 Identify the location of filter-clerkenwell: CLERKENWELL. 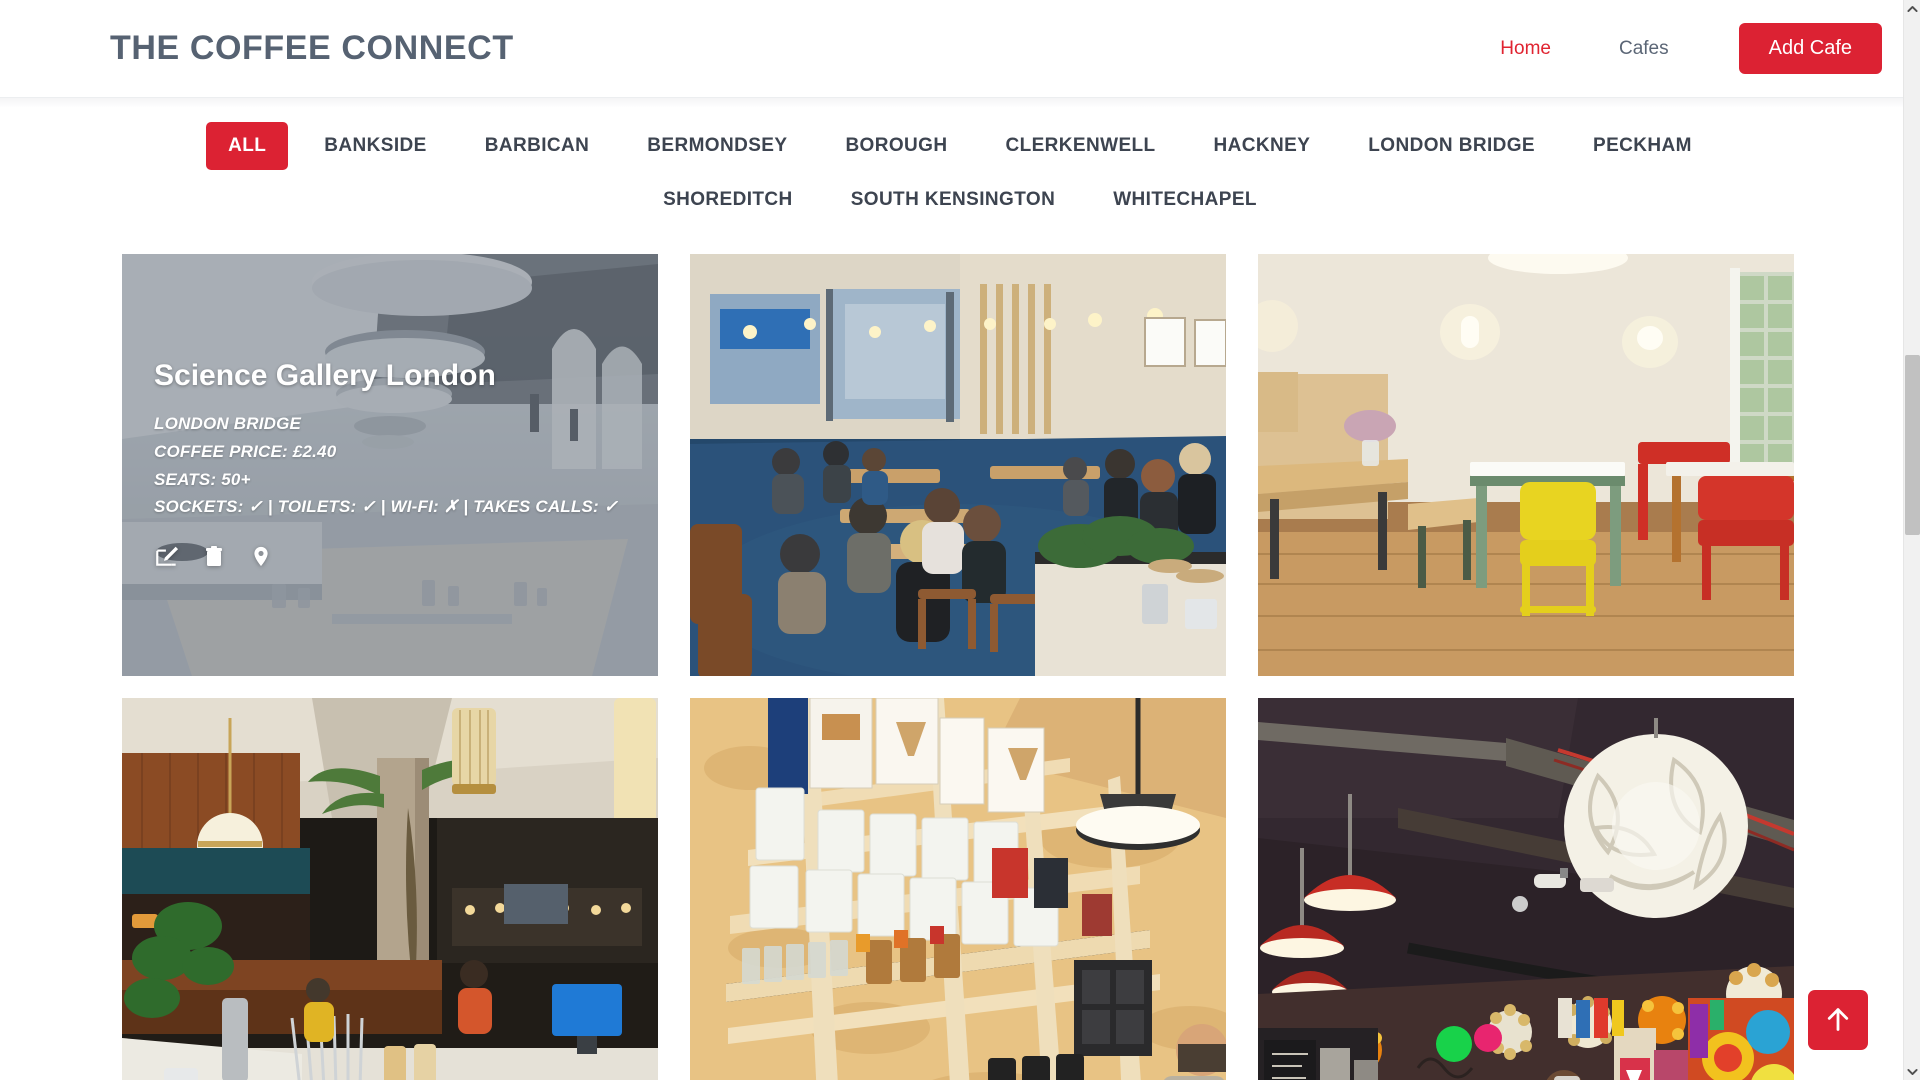
(1080, 146).